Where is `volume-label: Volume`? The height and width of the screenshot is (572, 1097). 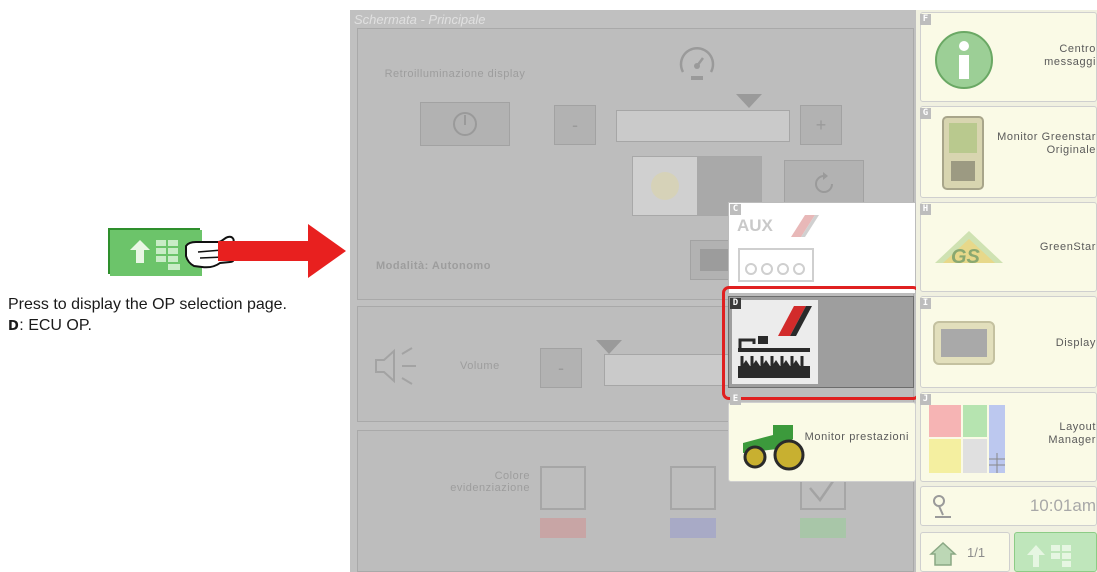 volume-label: Volume is located at coordinates (480, 366).